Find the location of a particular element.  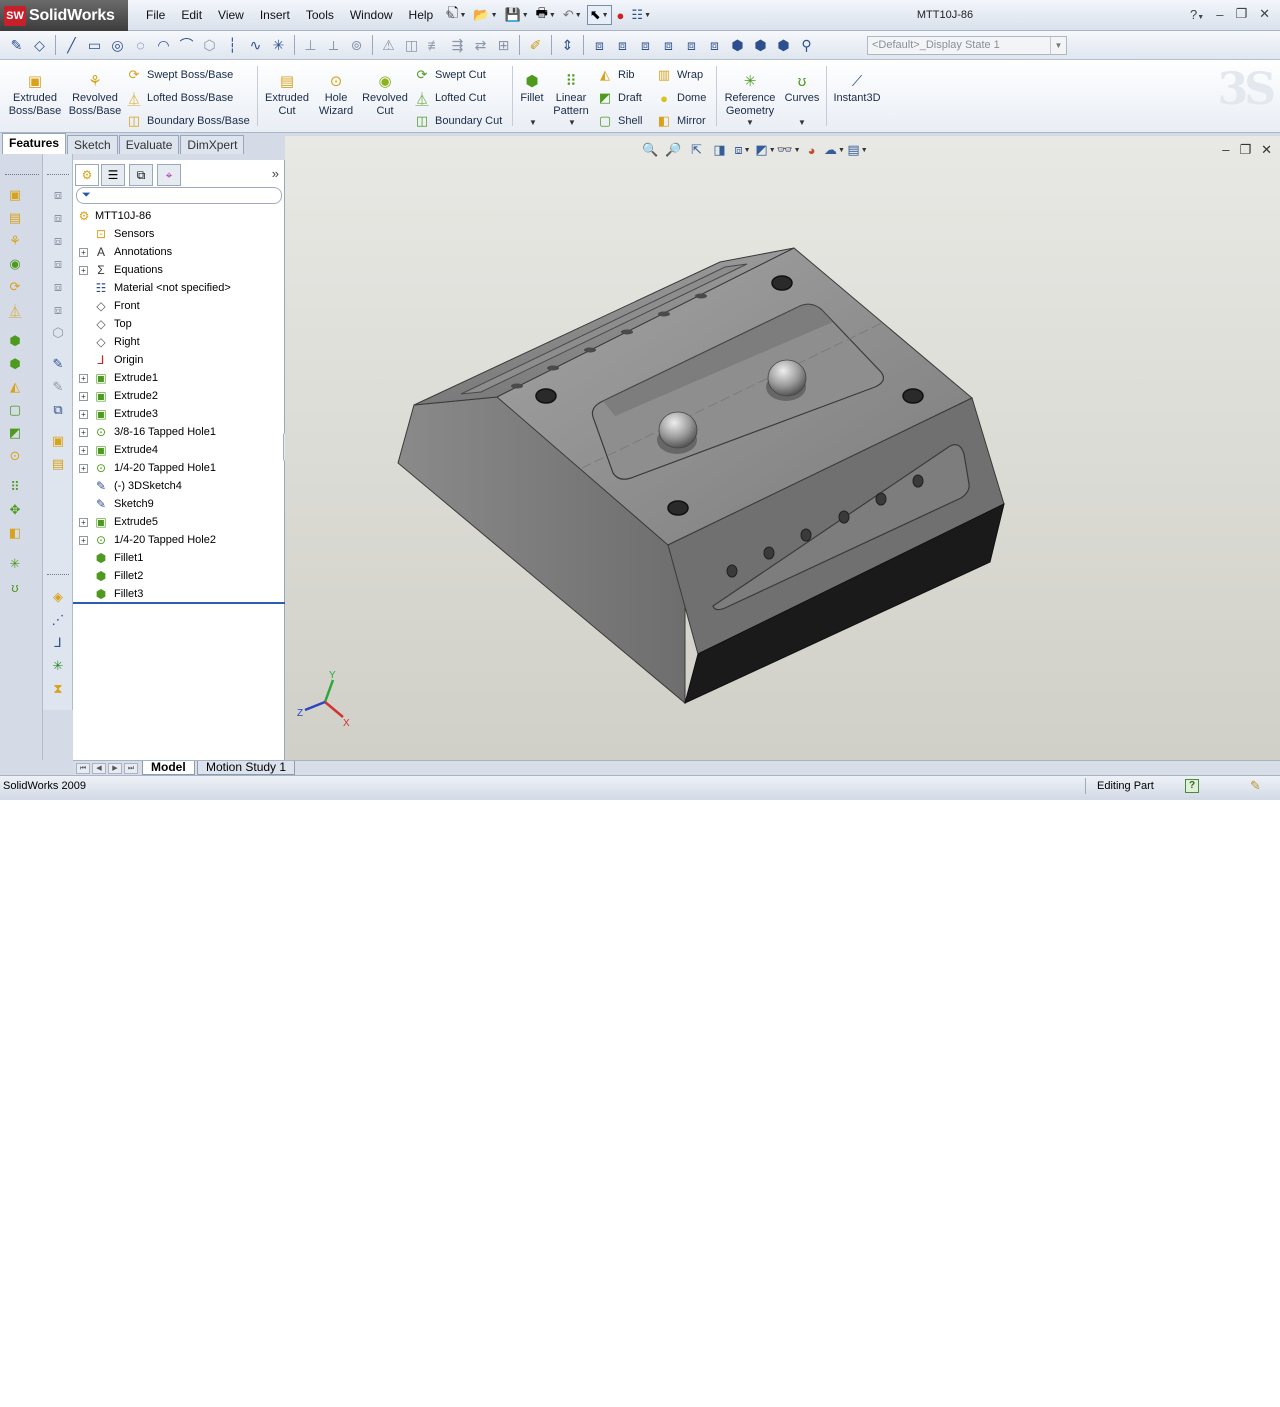

tree-item: + ⊙ 1/4-20 Tapped Hole2 is located at coordinates (179, 540).